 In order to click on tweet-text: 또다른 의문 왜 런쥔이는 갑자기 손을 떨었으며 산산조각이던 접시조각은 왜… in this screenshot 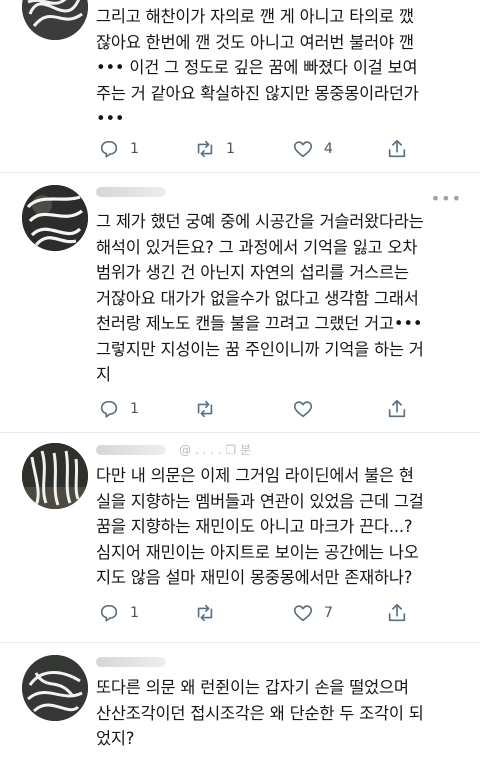, I will do `click(260, 713)`.